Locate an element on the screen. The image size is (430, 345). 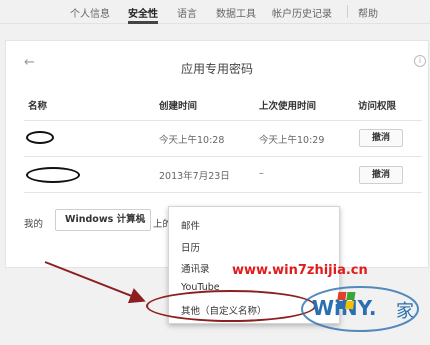
watermark-logo-icon: WiNY. 家 is located at coordinates (360, 309).